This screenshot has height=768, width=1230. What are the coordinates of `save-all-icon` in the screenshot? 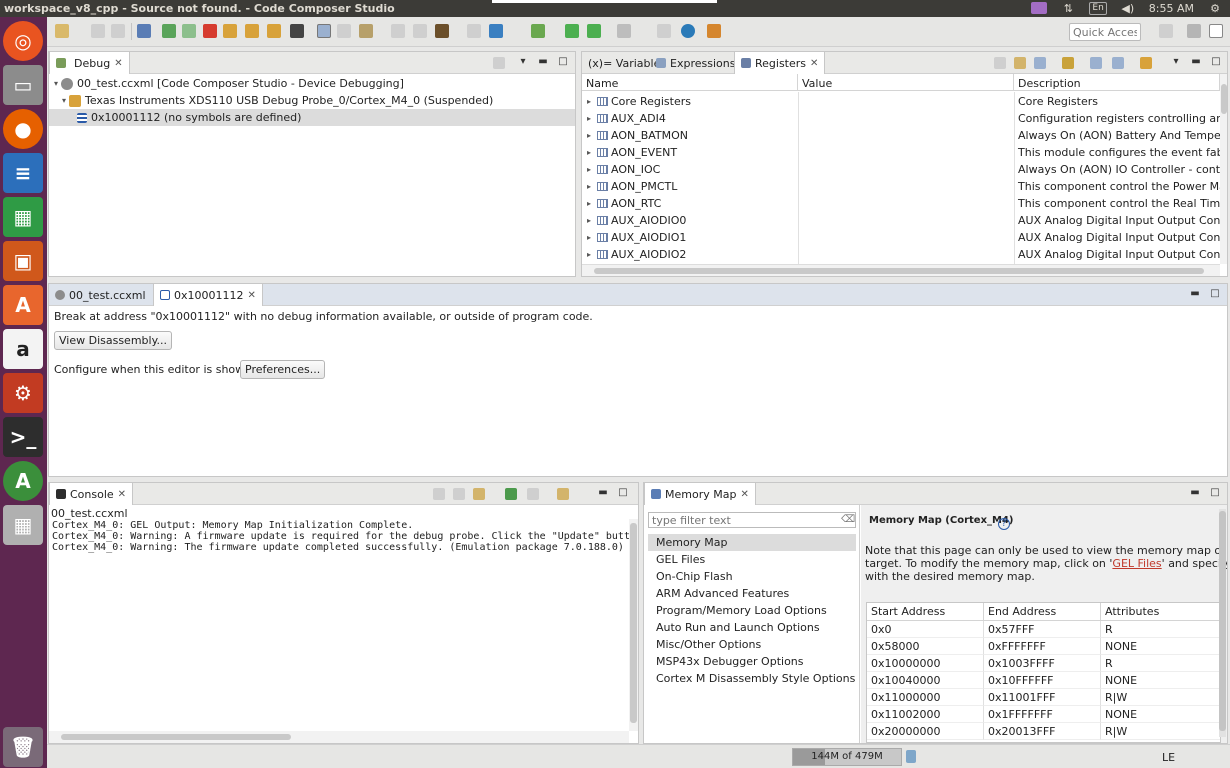 It's located at (118, 31).